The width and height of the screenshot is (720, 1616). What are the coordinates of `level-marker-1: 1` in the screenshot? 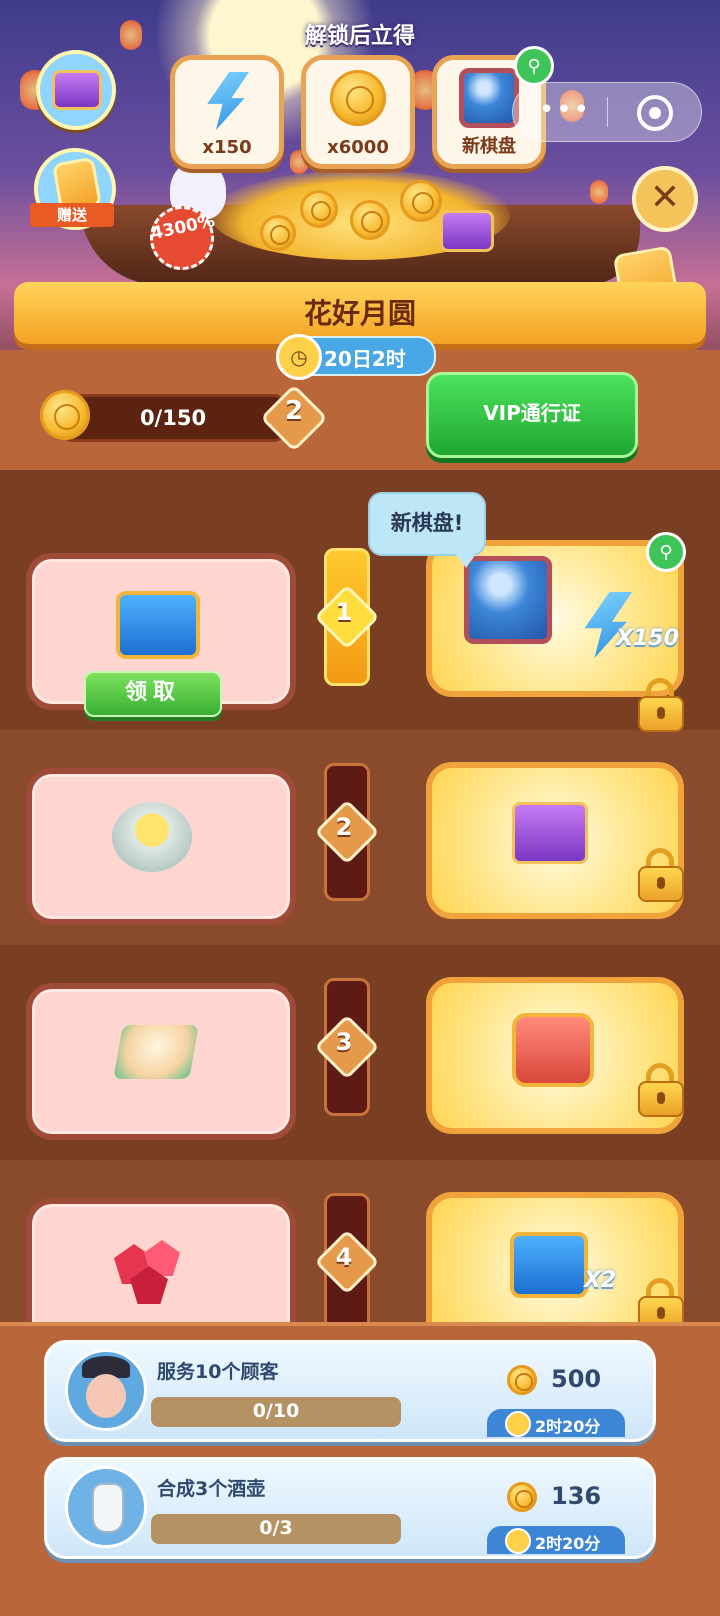 It's located at (347, 617).